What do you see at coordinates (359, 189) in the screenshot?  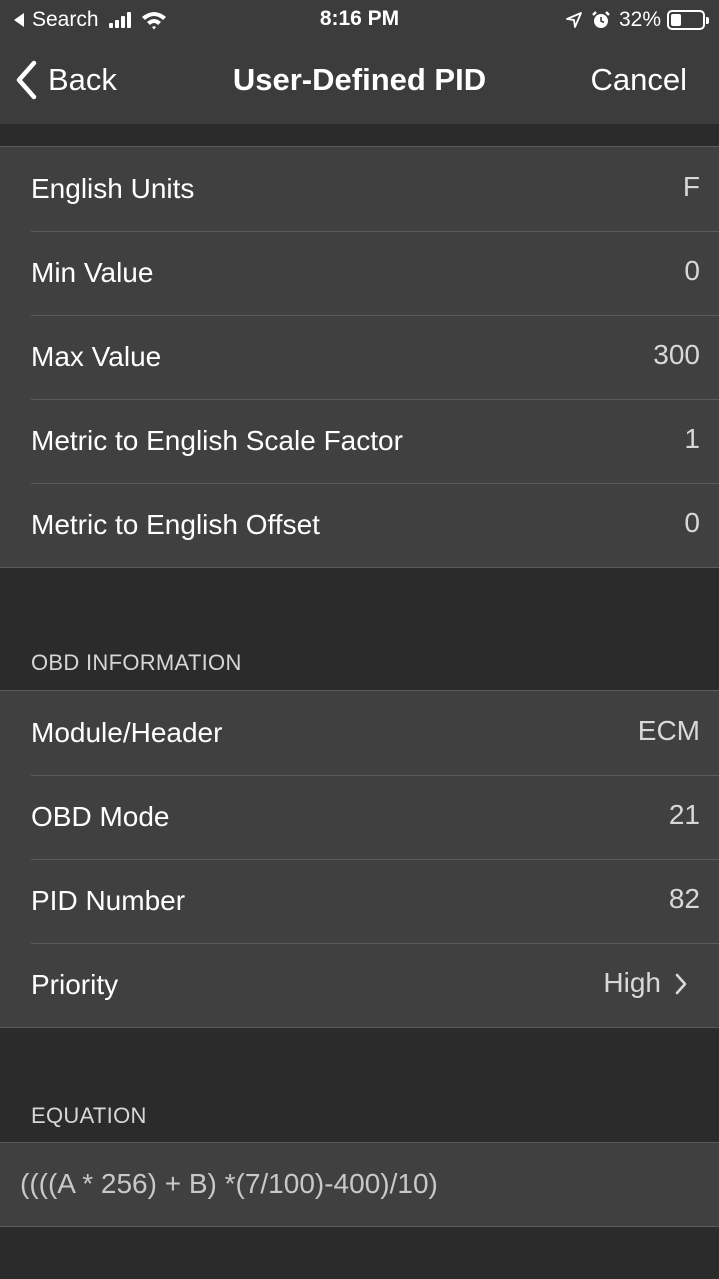 I see `english-units-row: English Units F` at bounding box center [359, 189].